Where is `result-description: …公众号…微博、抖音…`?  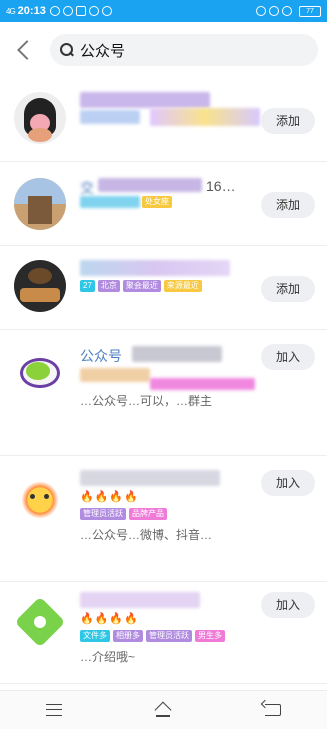
result-description: …公众号…微博、抖音… is located at coordinates (146, 535).